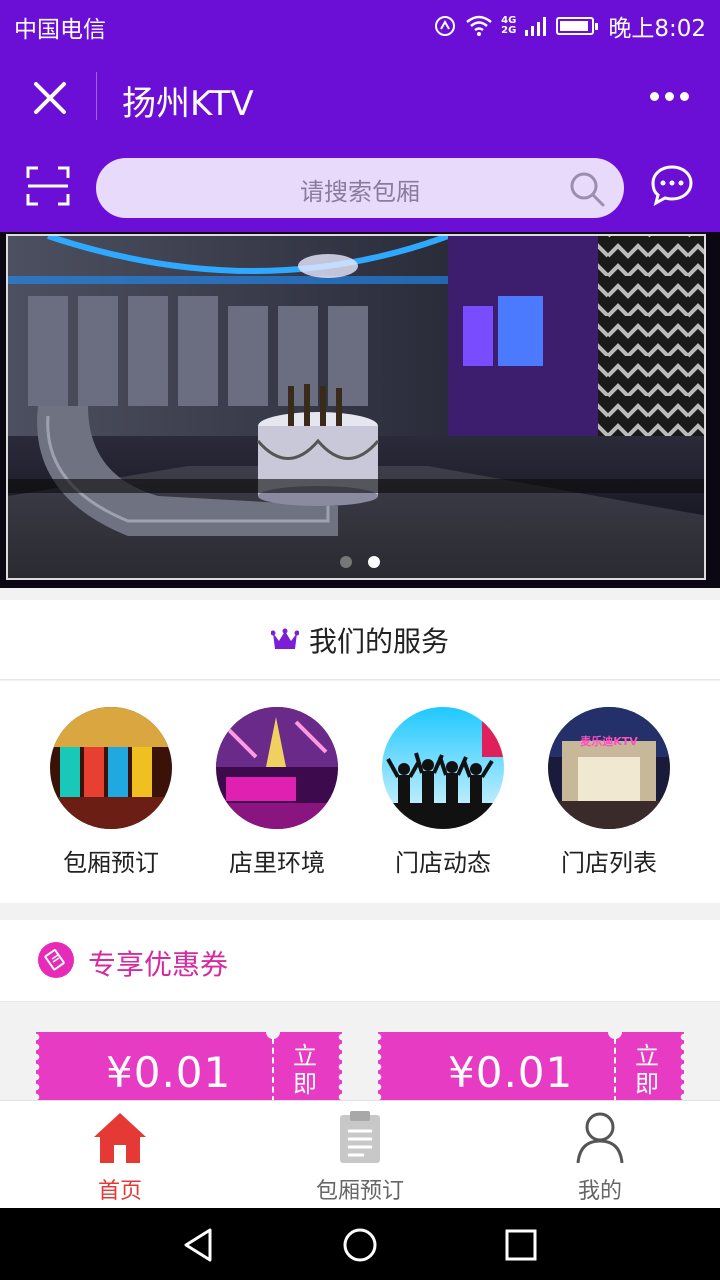  What do you see at coordinates (56, 960) in the screenshot?
I see `coupon-tag-icon` at bounding box center [56, 960].